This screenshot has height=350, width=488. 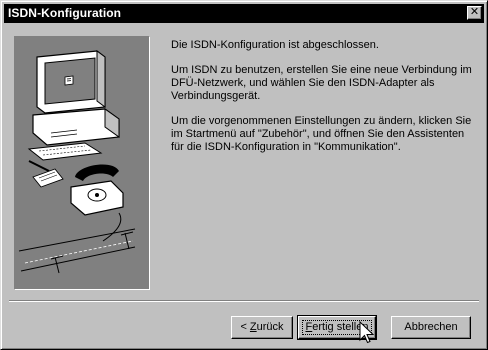 I want to click on back-button-label: < Zurück, so click(x=262, y=327).